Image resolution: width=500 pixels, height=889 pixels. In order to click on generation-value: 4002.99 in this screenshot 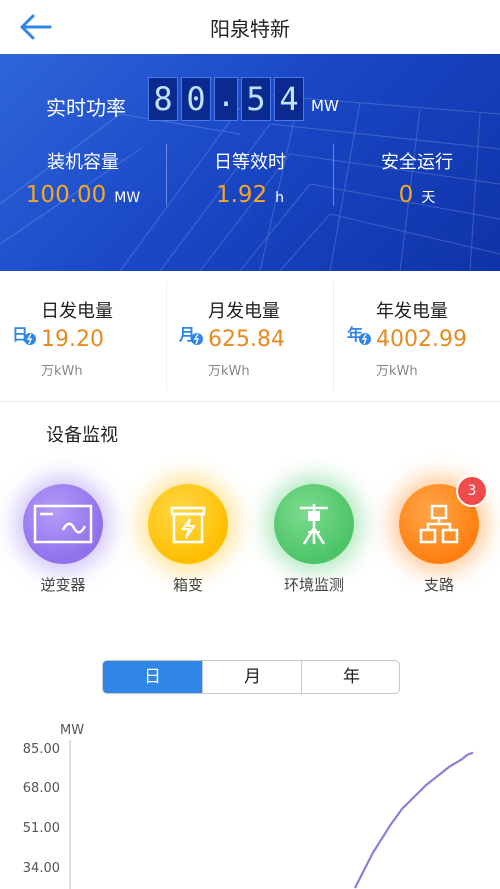, I will do `click(421, 339)`.